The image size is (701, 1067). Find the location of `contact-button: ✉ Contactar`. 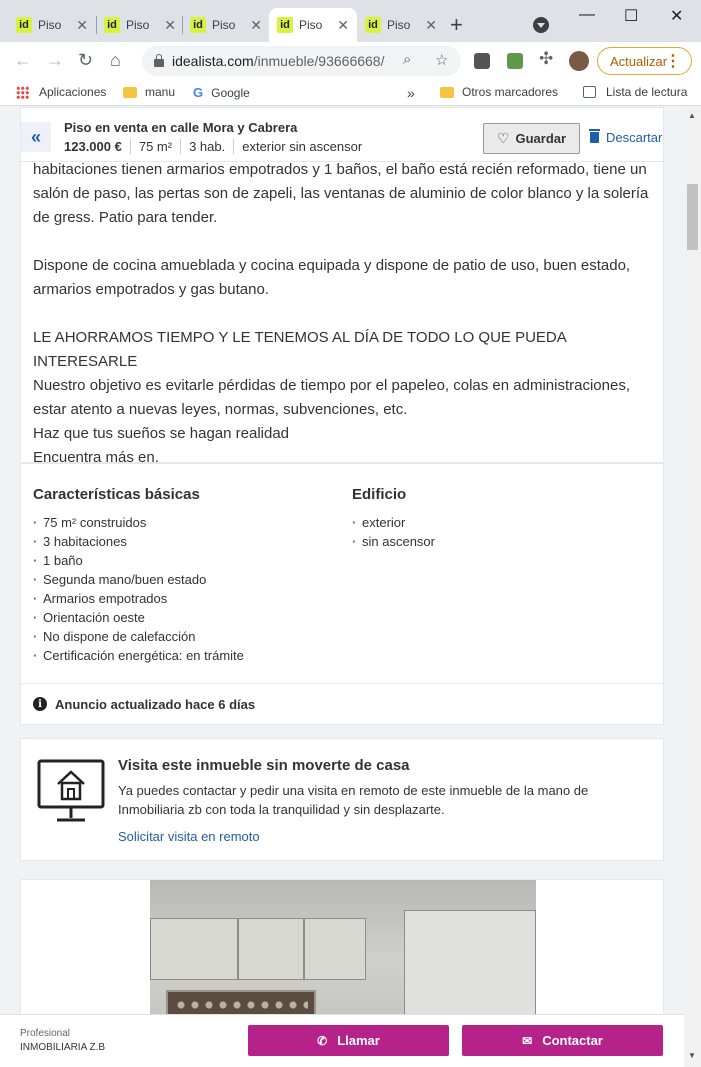

contact-button: ✉ Contactar is located at coordinates (562, 1040).